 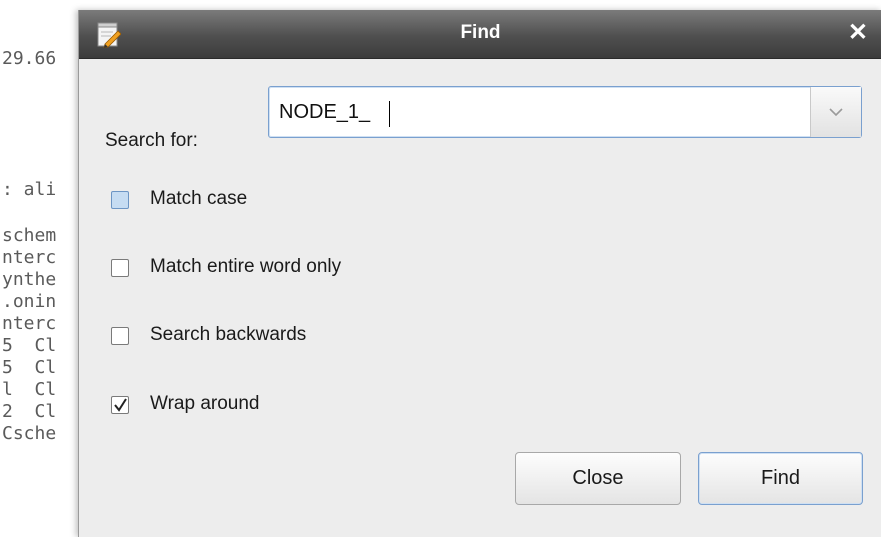 I want to click on search-combobox, so click(x=565, y=112).